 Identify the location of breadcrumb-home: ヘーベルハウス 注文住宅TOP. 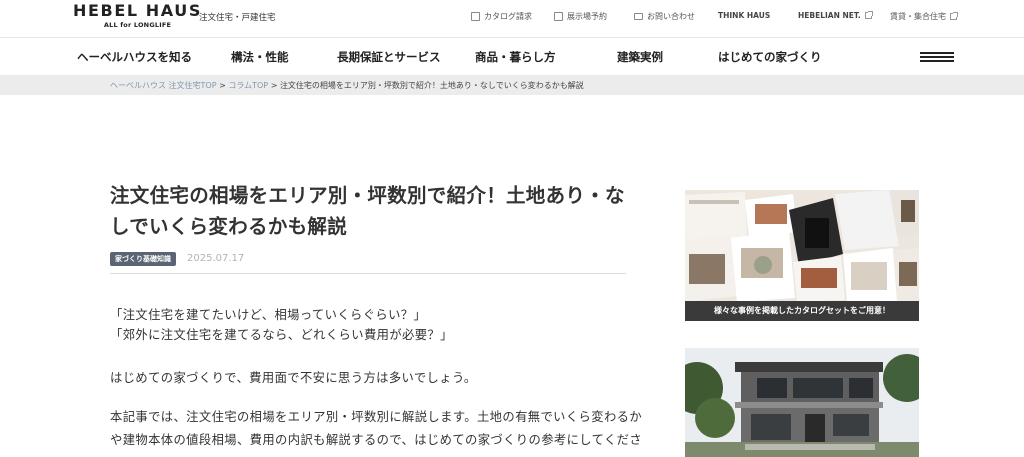
(163, 85).